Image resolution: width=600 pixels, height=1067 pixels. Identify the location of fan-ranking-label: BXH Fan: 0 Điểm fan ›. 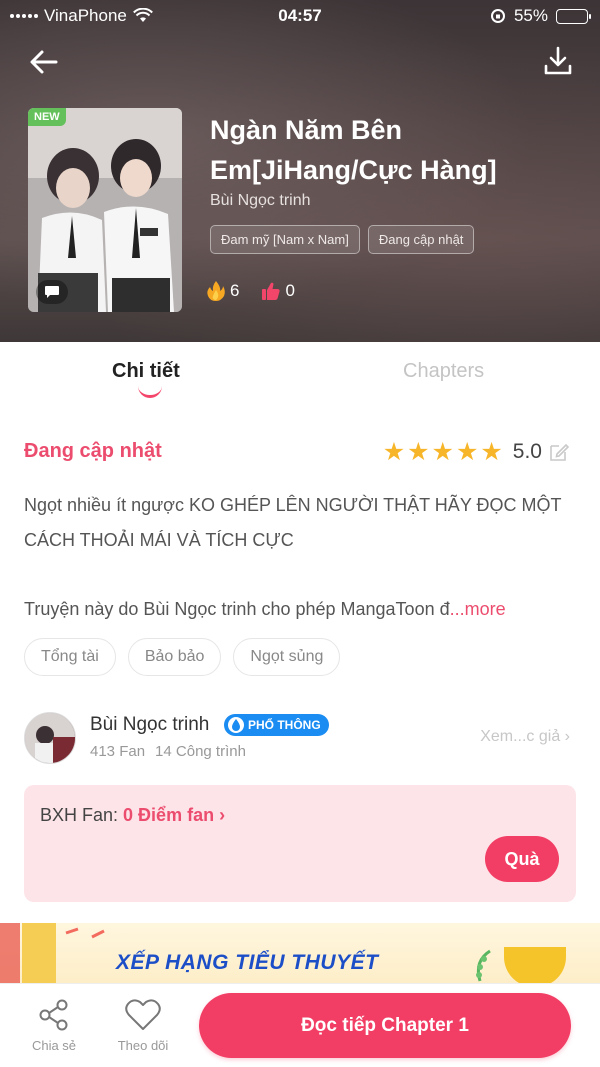
(132, 815).